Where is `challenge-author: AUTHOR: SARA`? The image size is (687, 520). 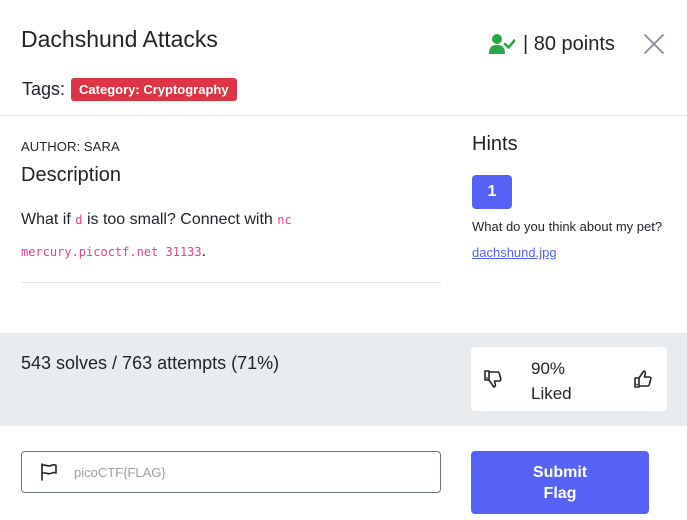 challenge-author: AUTHOR: SARA is located at coordinates (70, 146).